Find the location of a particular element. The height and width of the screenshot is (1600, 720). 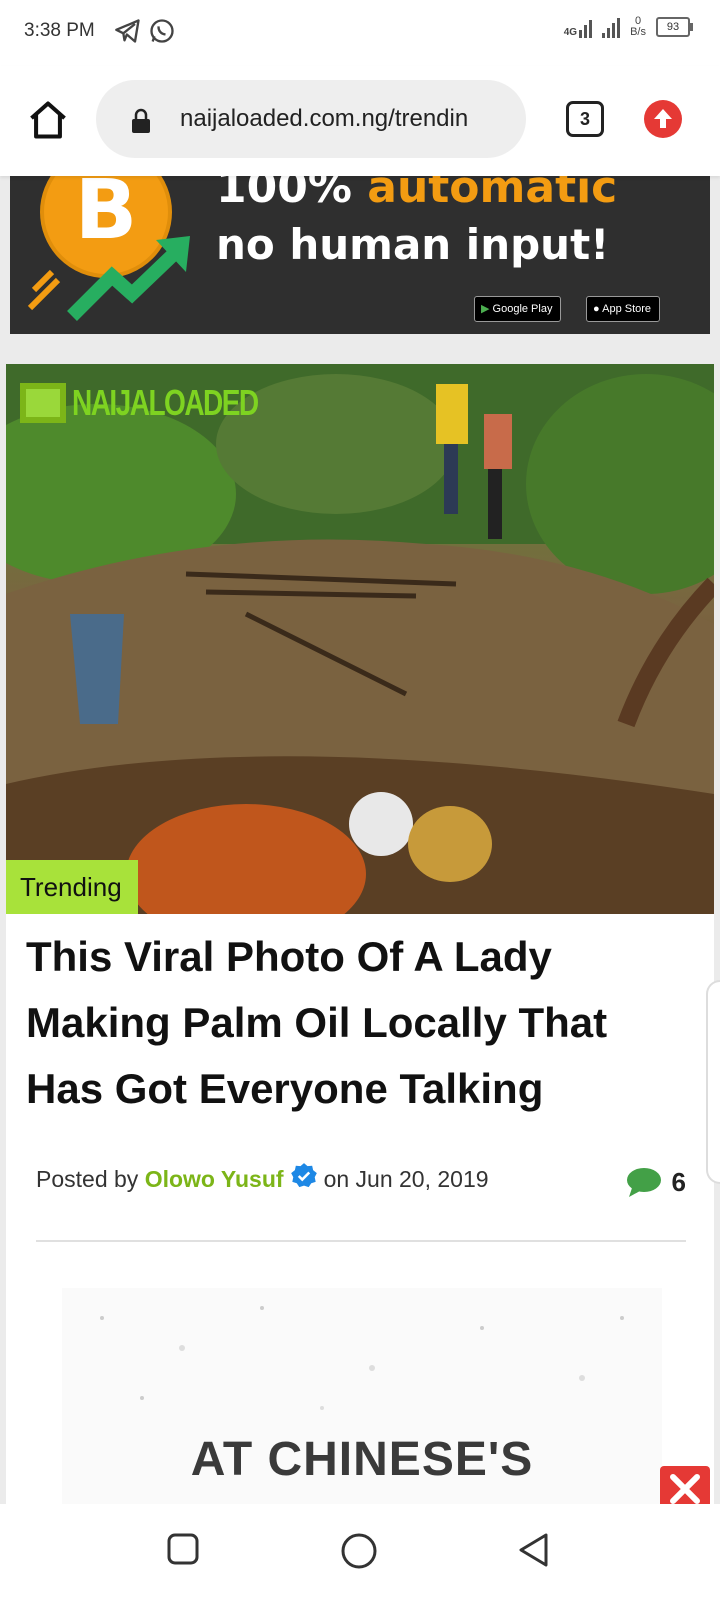

date-prefix: on is located at coordinates (336, 1179).